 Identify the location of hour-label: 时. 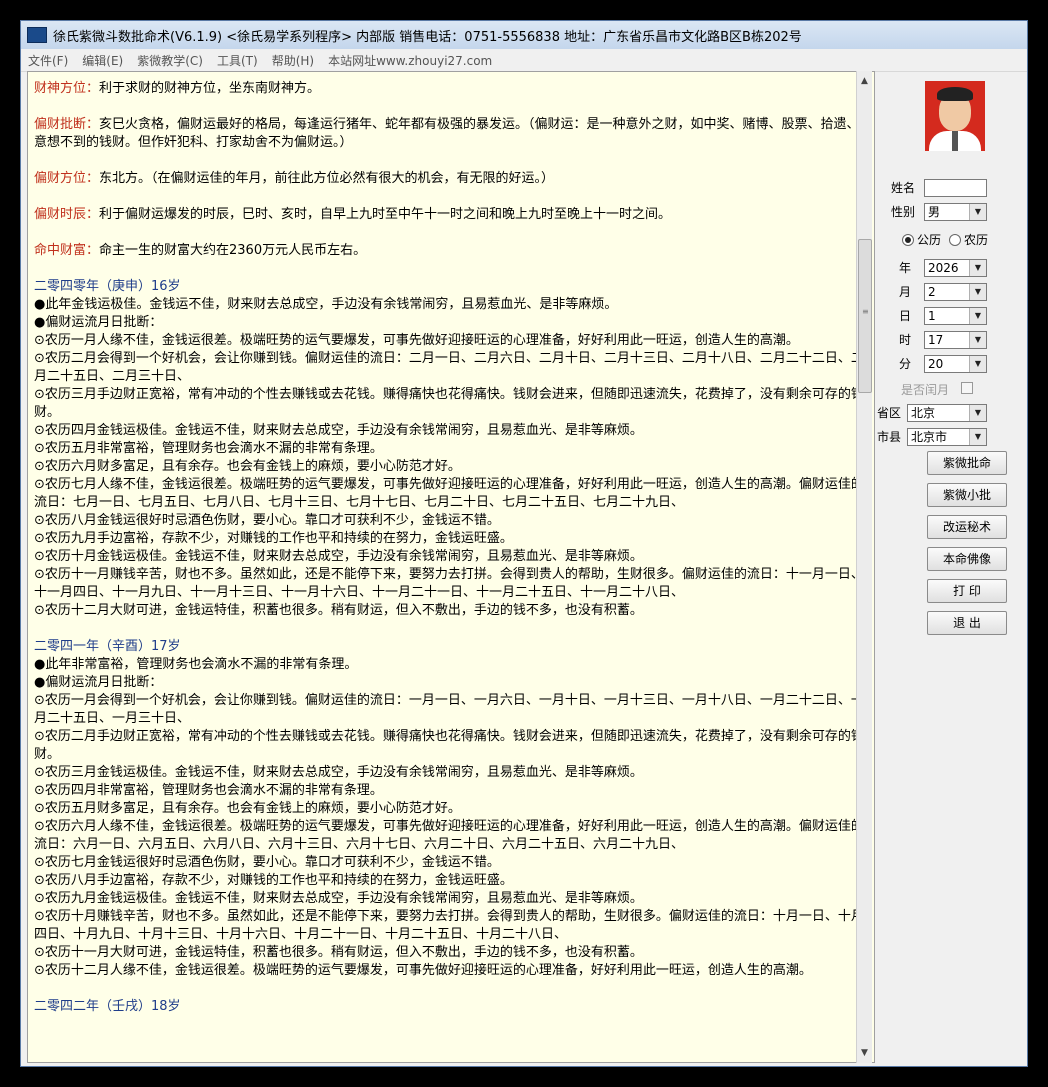
(905, 340).